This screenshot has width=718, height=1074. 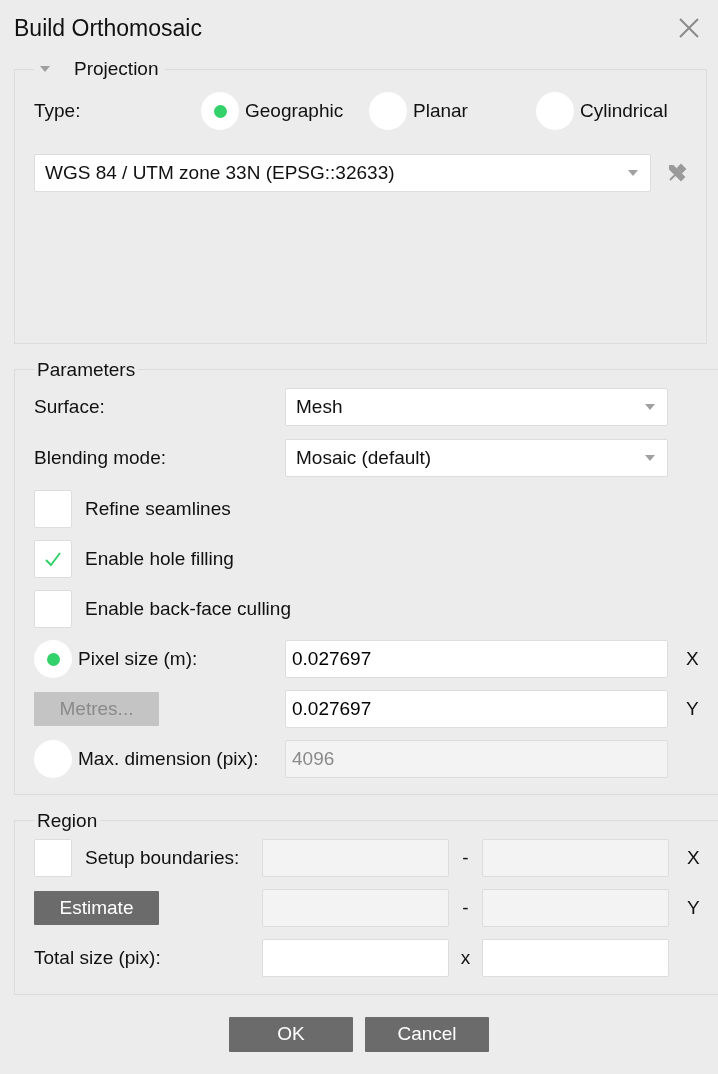 I want to click on section-title: Parameters, so click(x=86, y=370).